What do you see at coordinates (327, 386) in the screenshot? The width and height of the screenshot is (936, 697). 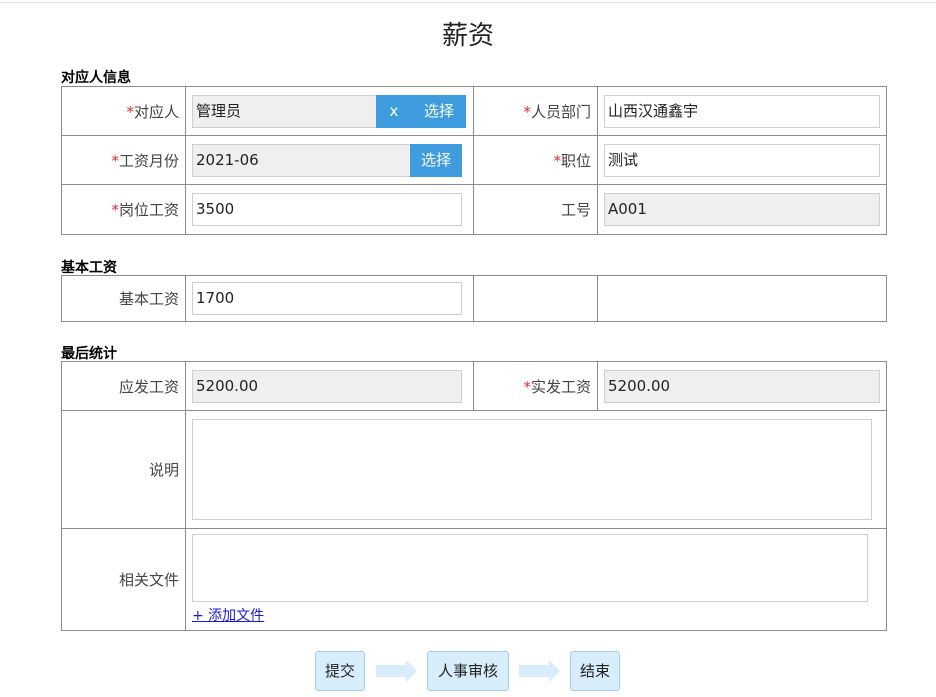 I see `payable-field: 5200.00` at bounding box center [327, 386].